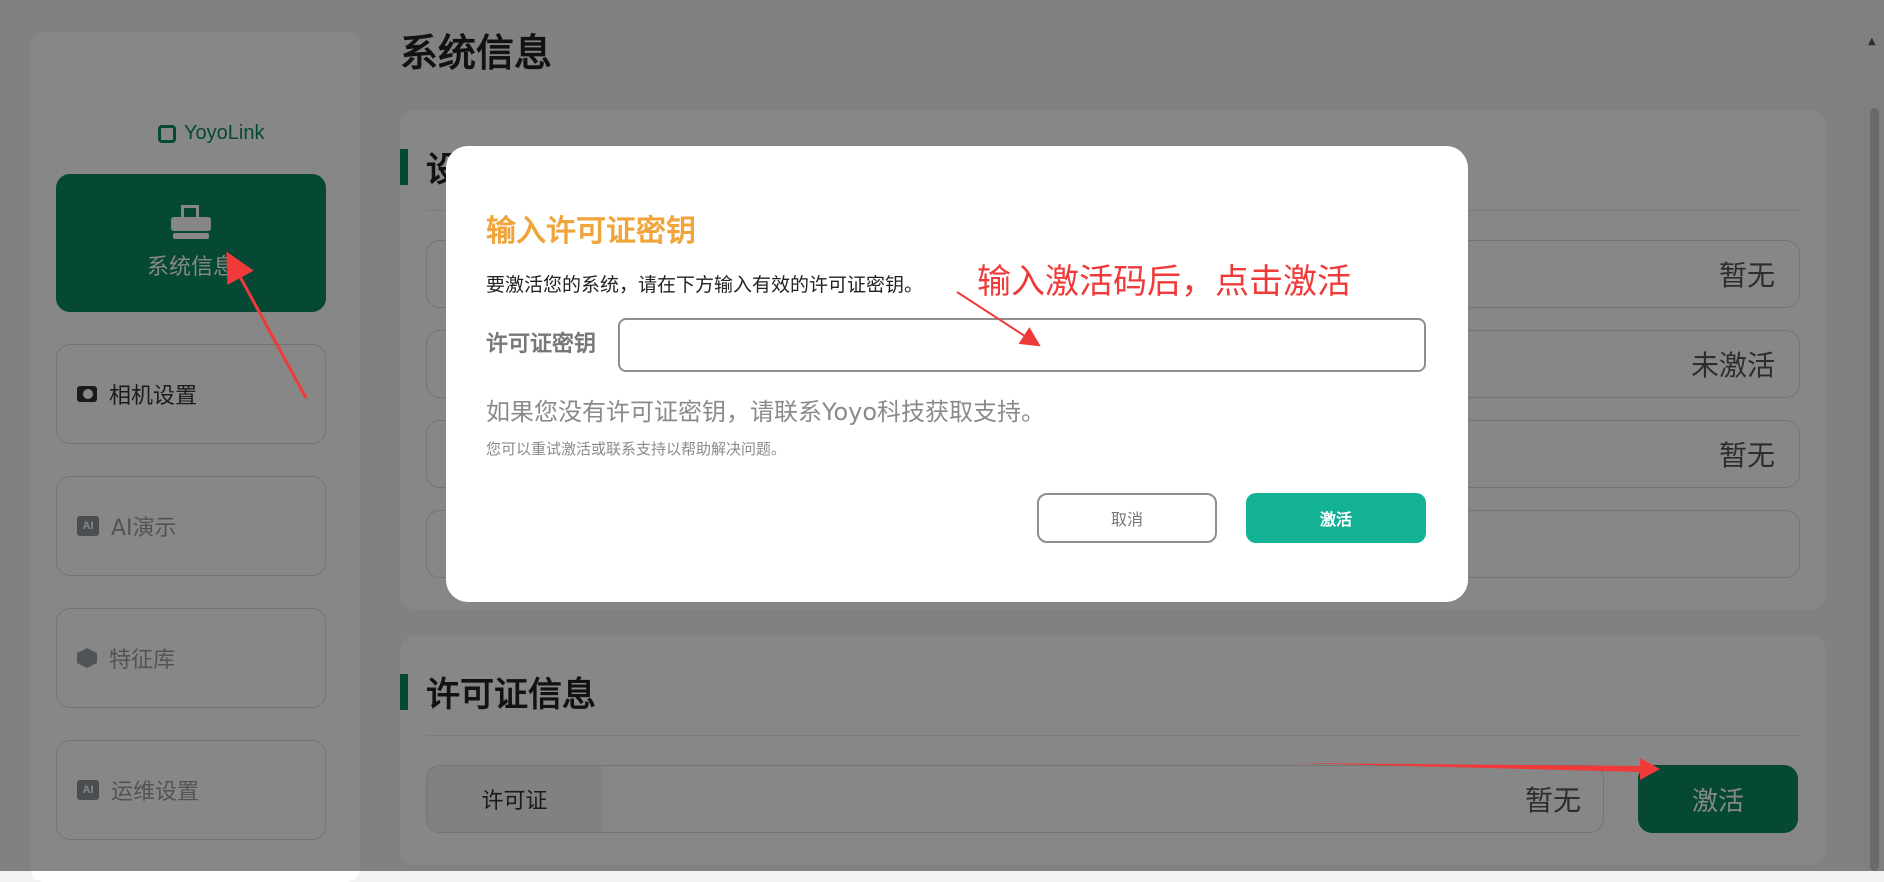 The image size is (1884, 882). What do you see at coordinates (1127, 518) in the screenshot?
I see `cancel-button: 取消` at bounding box center [1127, 518].